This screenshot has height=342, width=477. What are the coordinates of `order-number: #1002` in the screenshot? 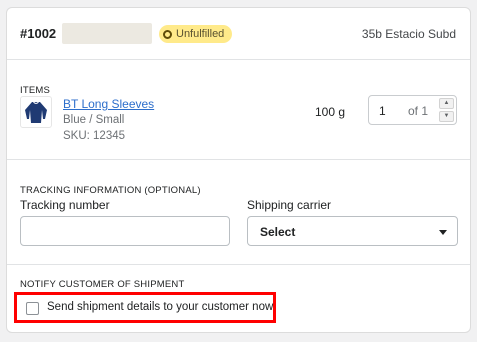 It's located at (38, 33).